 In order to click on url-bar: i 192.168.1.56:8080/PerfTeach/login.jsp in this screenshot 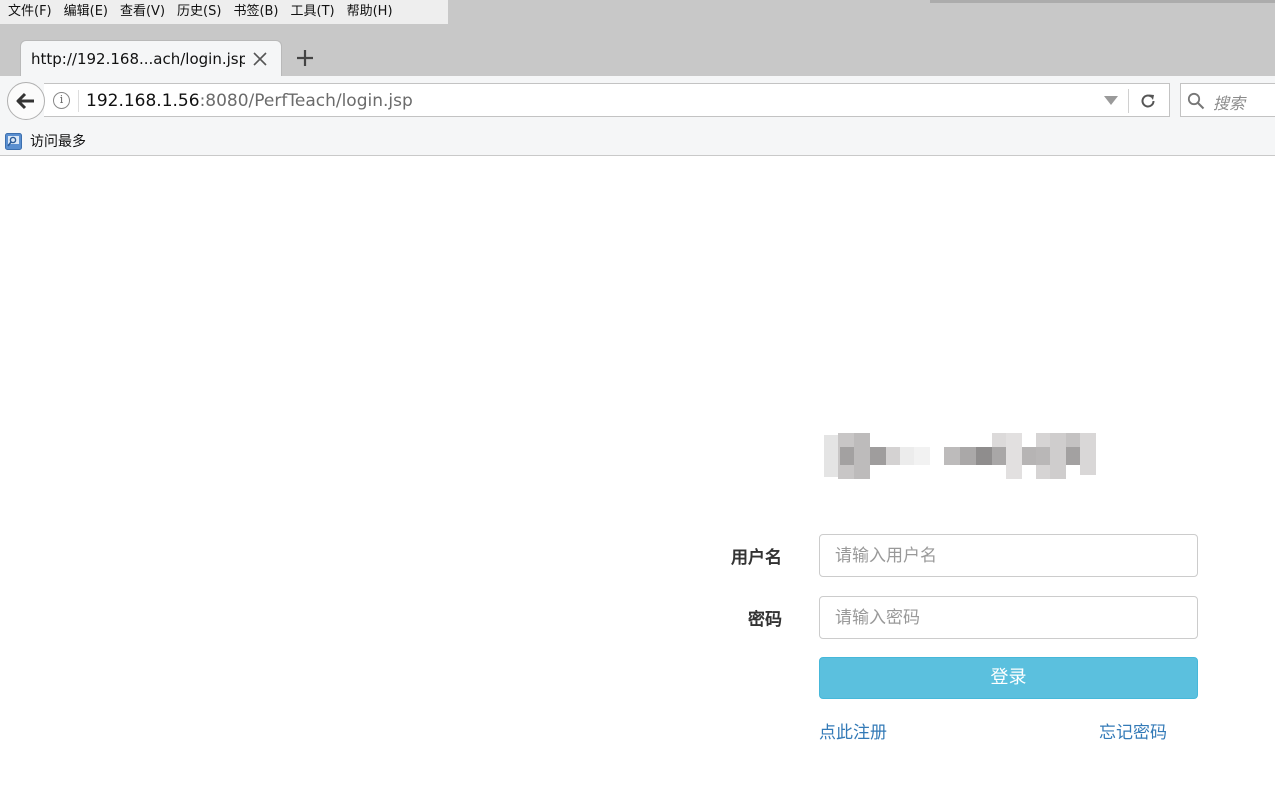, I will do `click(607, 100)`.